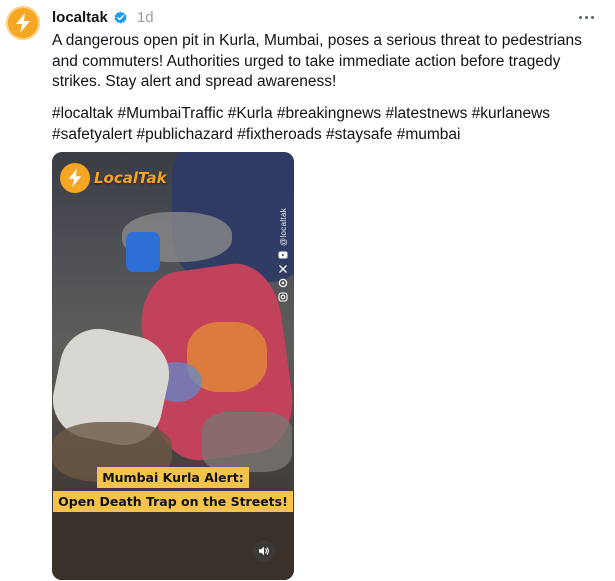 The image size is (615, 581). I want to click on speaker-icon, so click(264, 551).